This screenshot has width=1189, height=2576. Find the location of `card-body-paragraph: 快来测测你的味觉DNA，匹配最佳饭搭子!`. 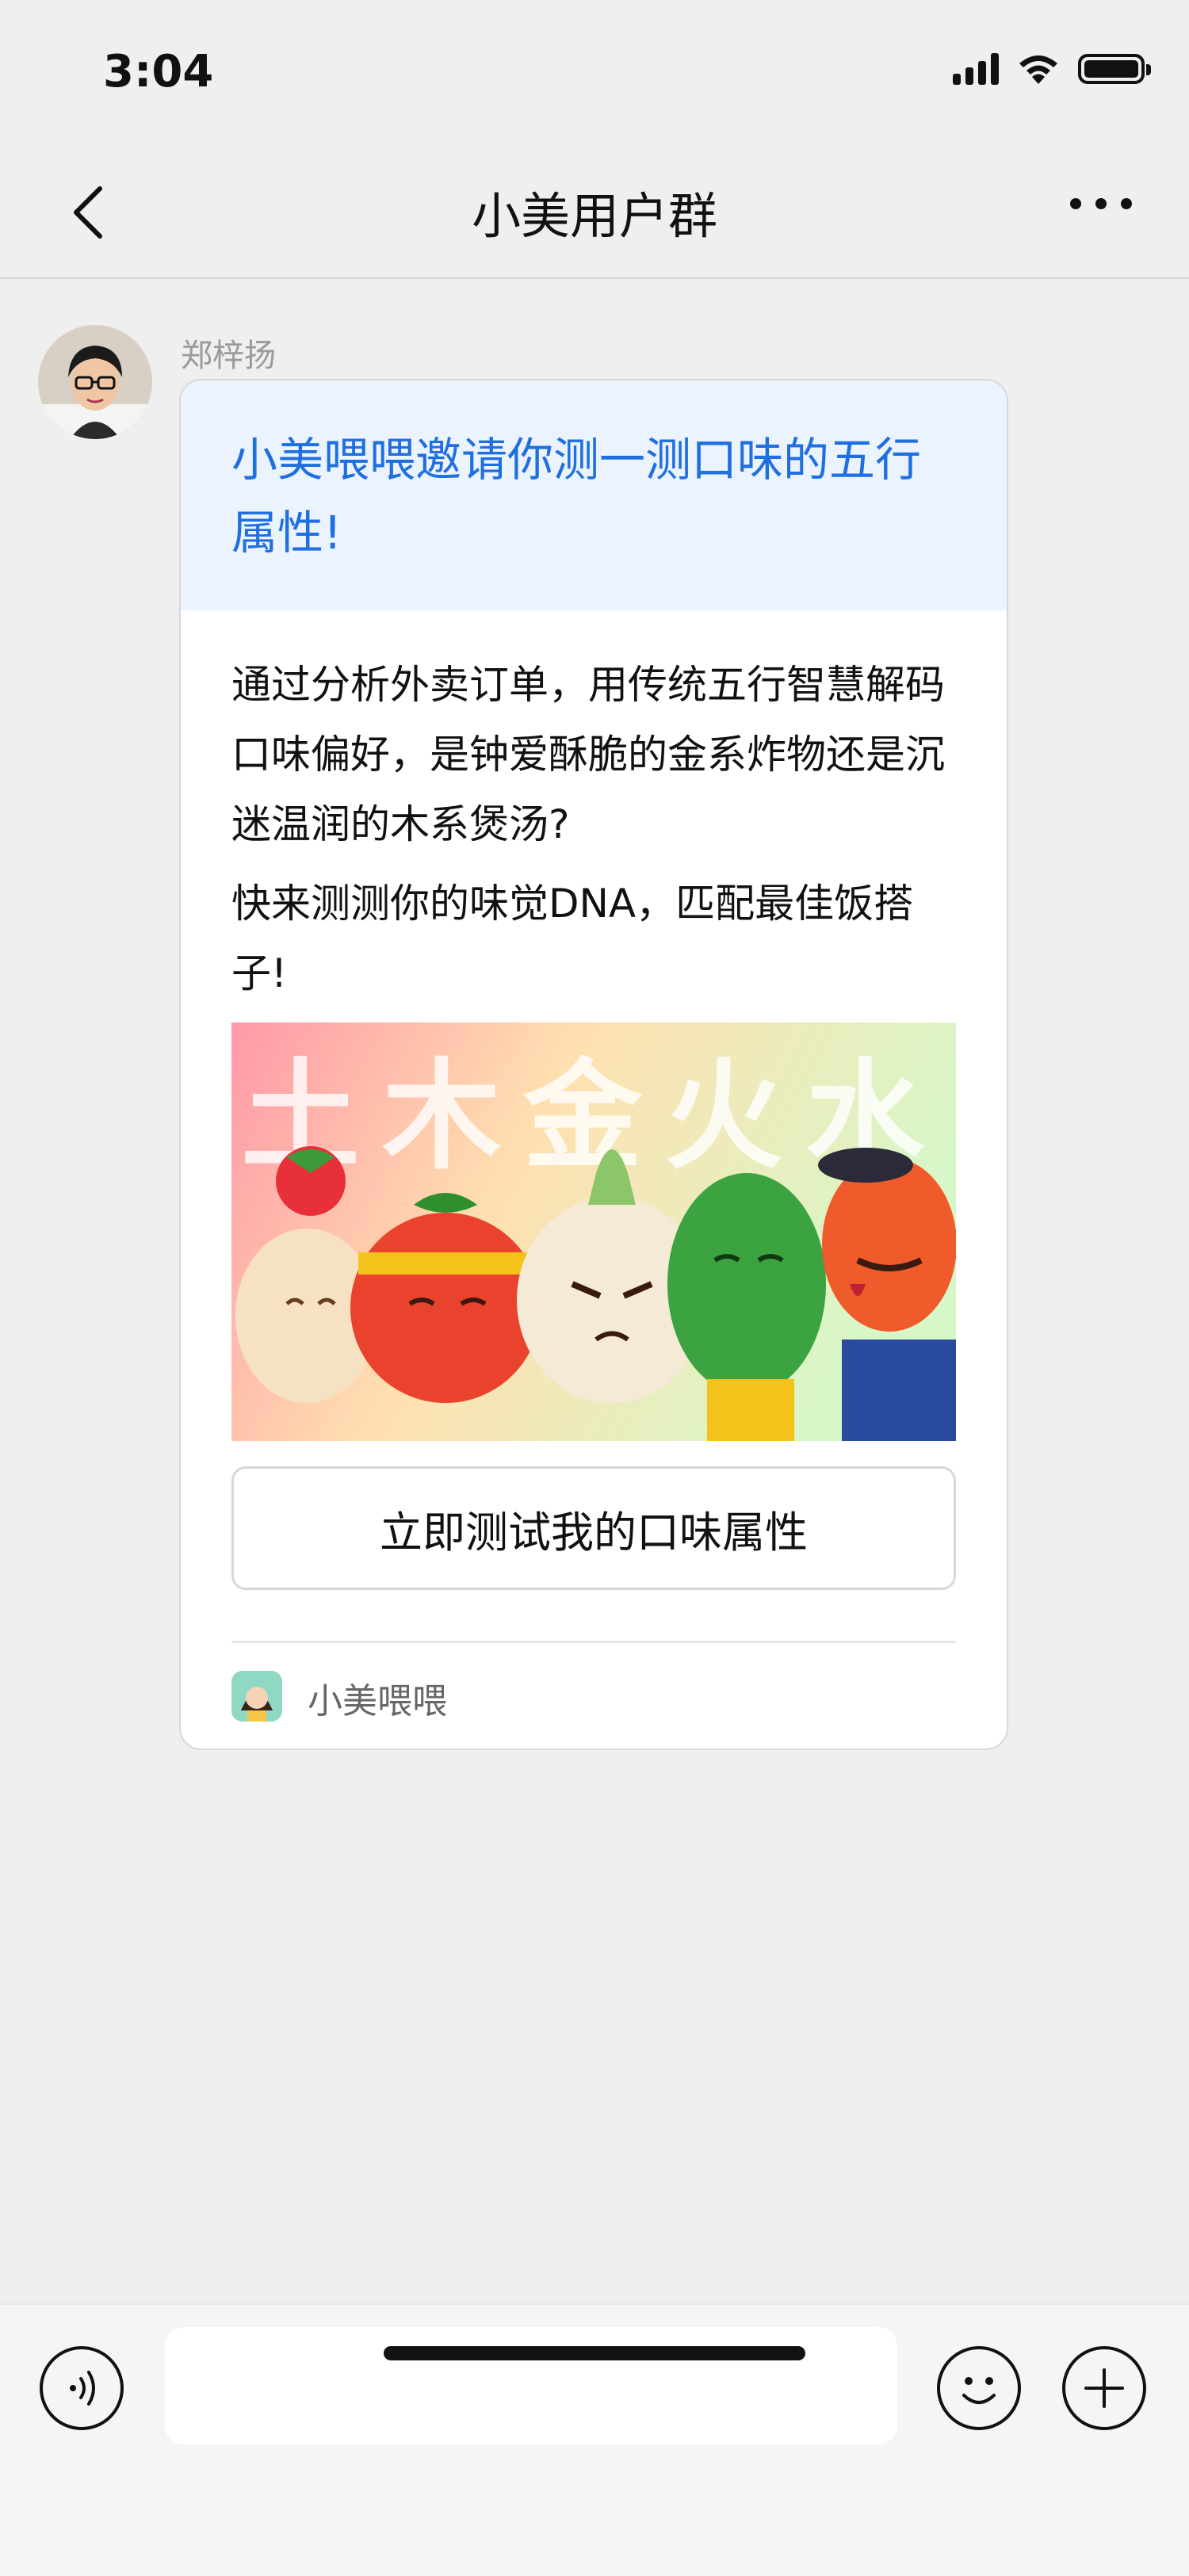

card-body-paragraph: 快来测测你的味觉DNA，匹配最佳饭搭子! is located at coordinates (572, 938).